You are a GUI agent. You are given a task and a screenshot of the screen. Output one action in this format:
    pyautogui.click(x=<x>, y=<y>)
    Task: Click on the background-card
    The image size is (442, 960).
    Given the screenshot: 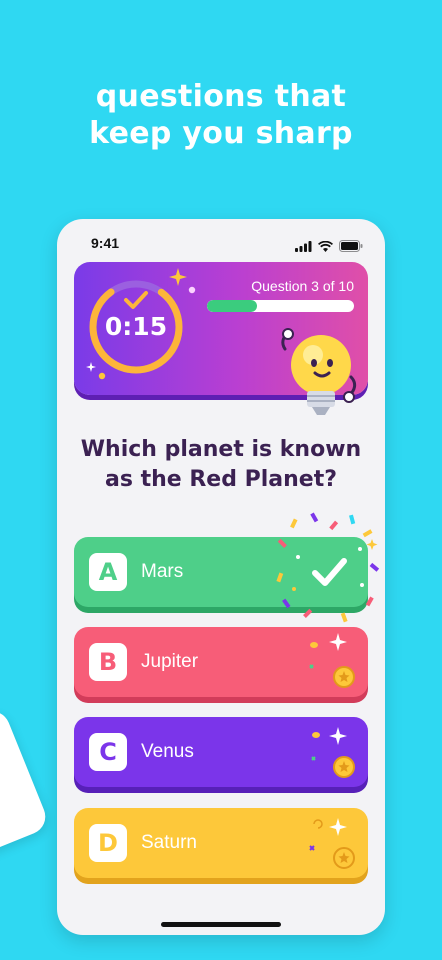 What is the action you would take?
    pyautogui.click(x=25, y=785)
    